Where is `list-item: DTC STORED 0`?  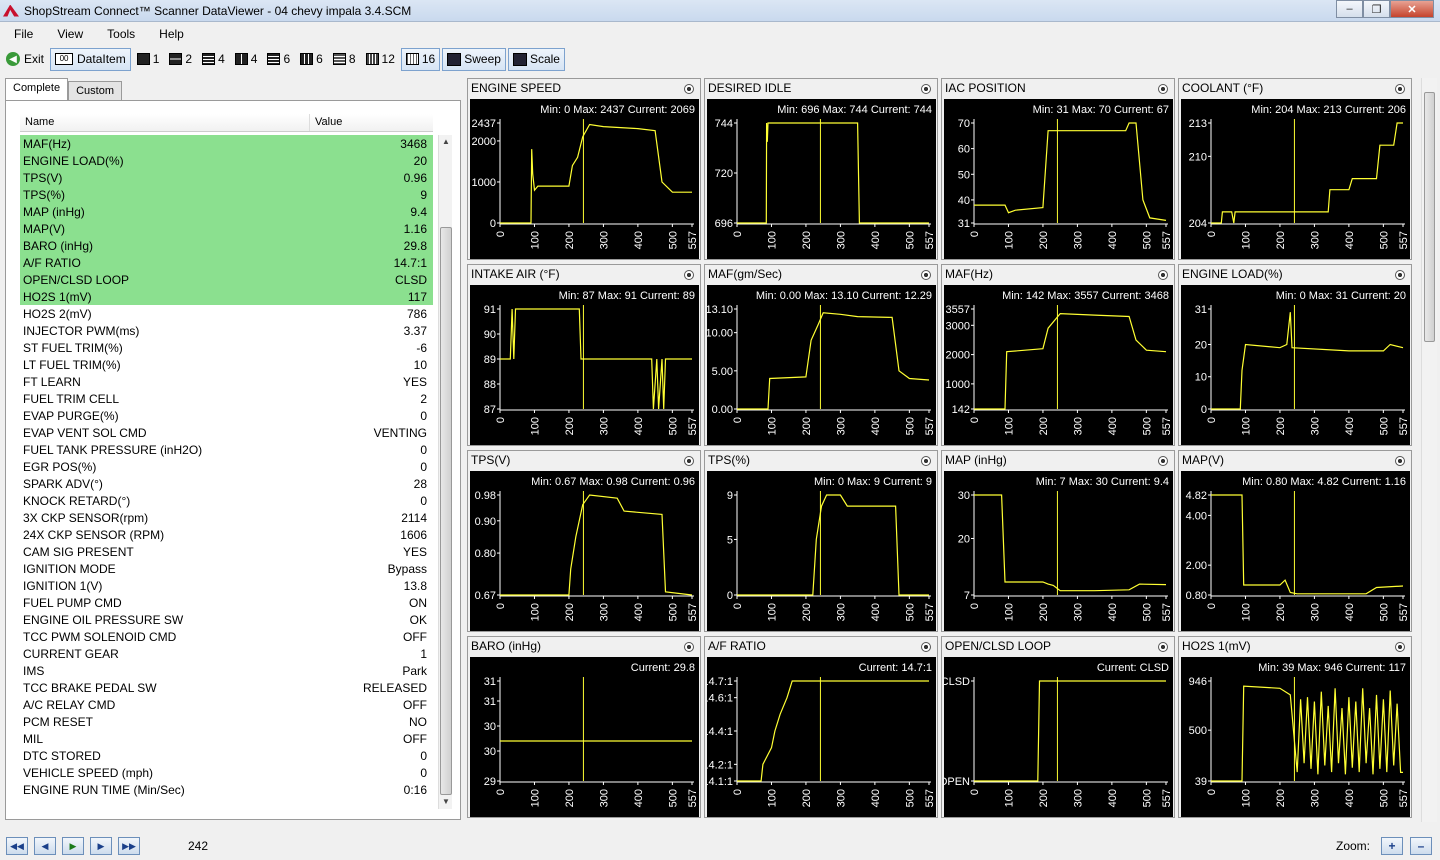 list-item: DTC STORED 0 is located at coordinates (226, 755).